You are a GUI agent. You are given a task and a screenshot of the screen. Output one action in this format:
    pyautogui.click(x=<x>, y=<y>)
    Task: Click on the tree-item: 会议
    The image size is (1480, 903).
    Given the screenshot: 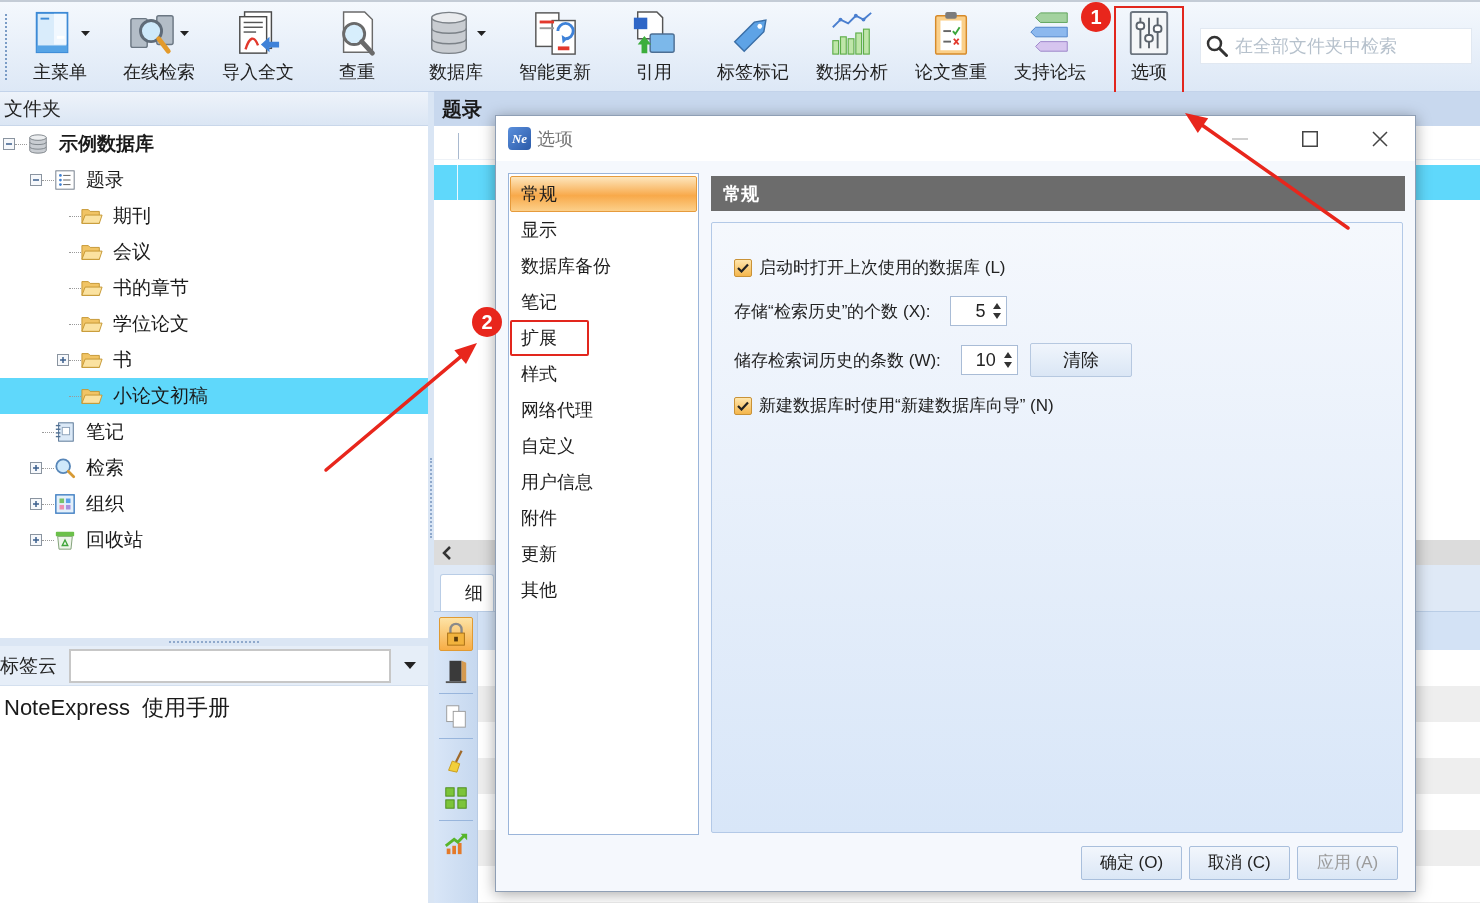 What is the action you would take?
    pyautogui.click(x=214, y=252)
    